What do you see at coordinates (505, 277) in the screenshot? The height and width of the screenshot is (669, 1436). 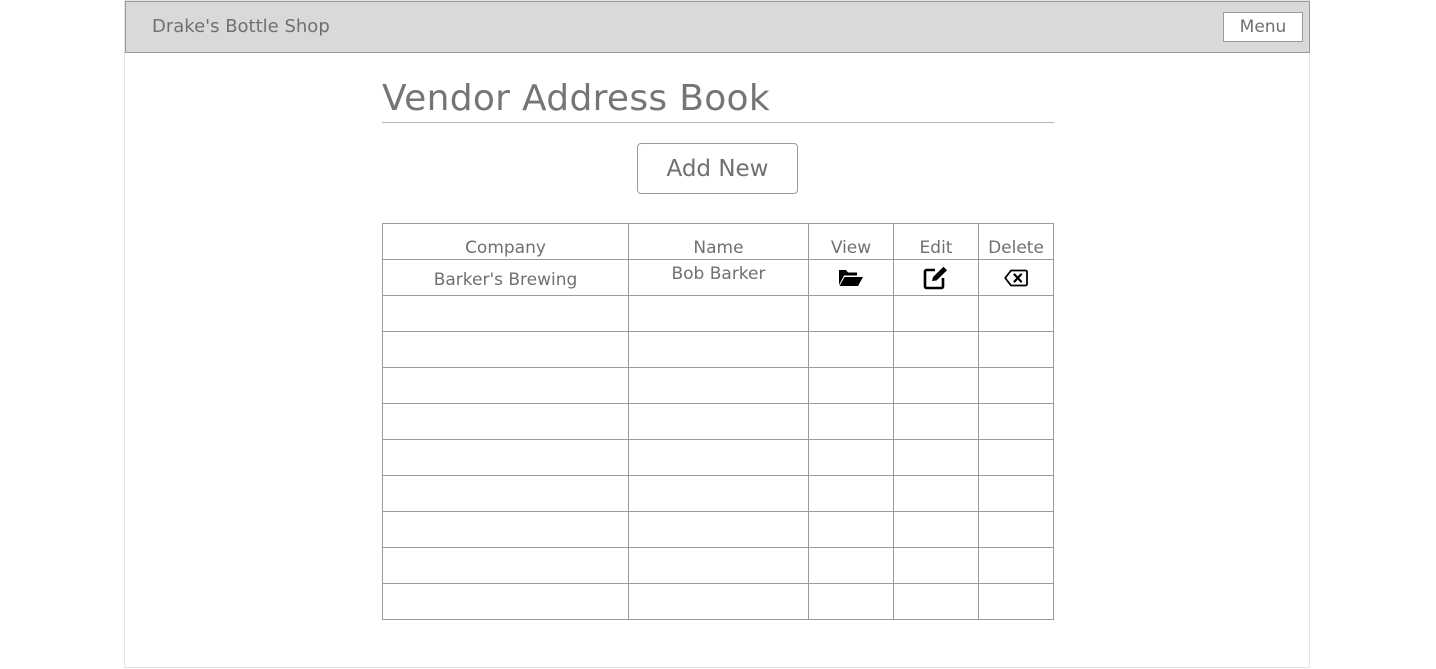 I see `company-cell: Barker's Brewing` at bounding box center [505, 277].